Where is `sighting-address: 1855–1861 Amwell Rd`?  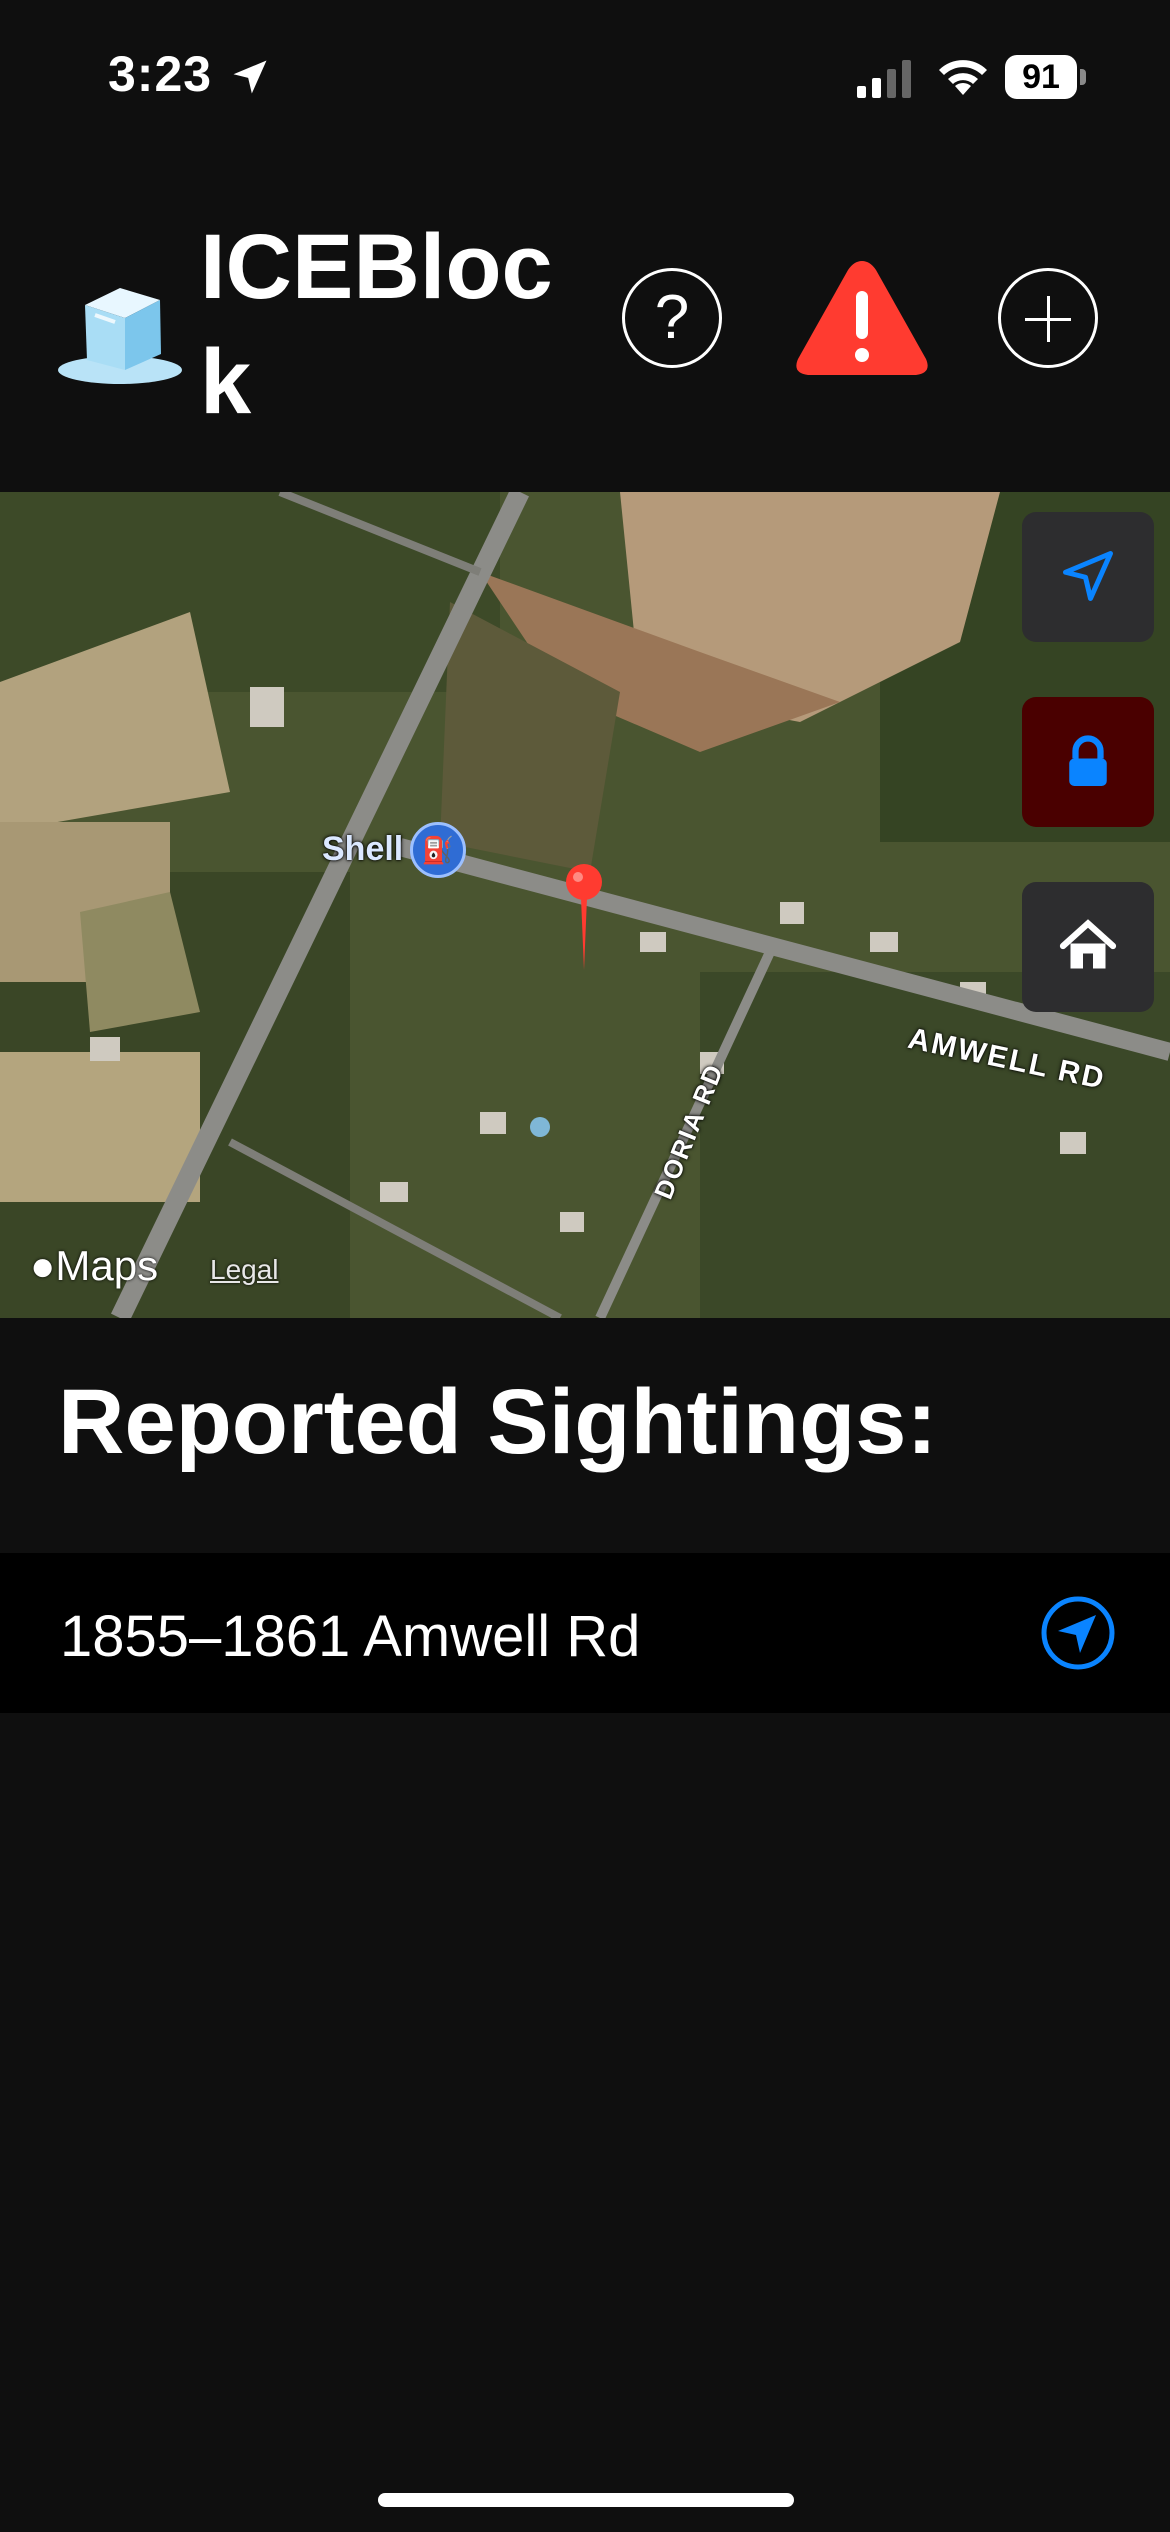 sighting-address: 1855–1861 Amwell Rd is located at coordinates (350, 1636).